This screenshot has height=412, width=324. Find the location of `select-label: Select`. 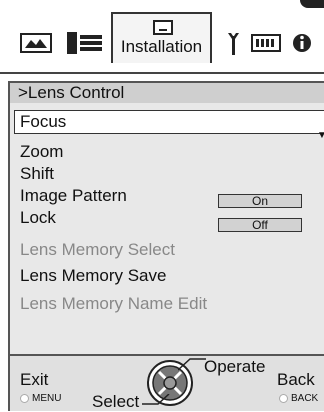

select-label: Select is located at coordinates (116, 401).